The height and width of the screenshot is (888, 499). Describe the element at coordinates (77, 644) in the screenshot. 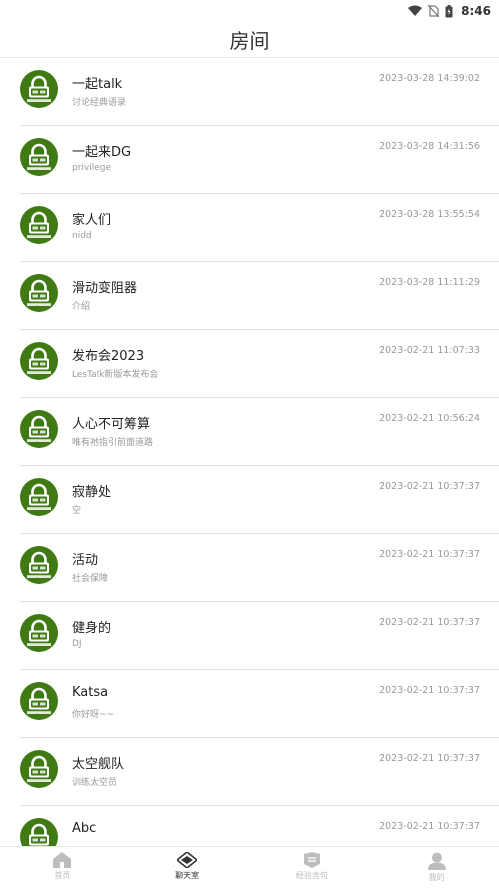

I see `room-description: DJ` at that location.